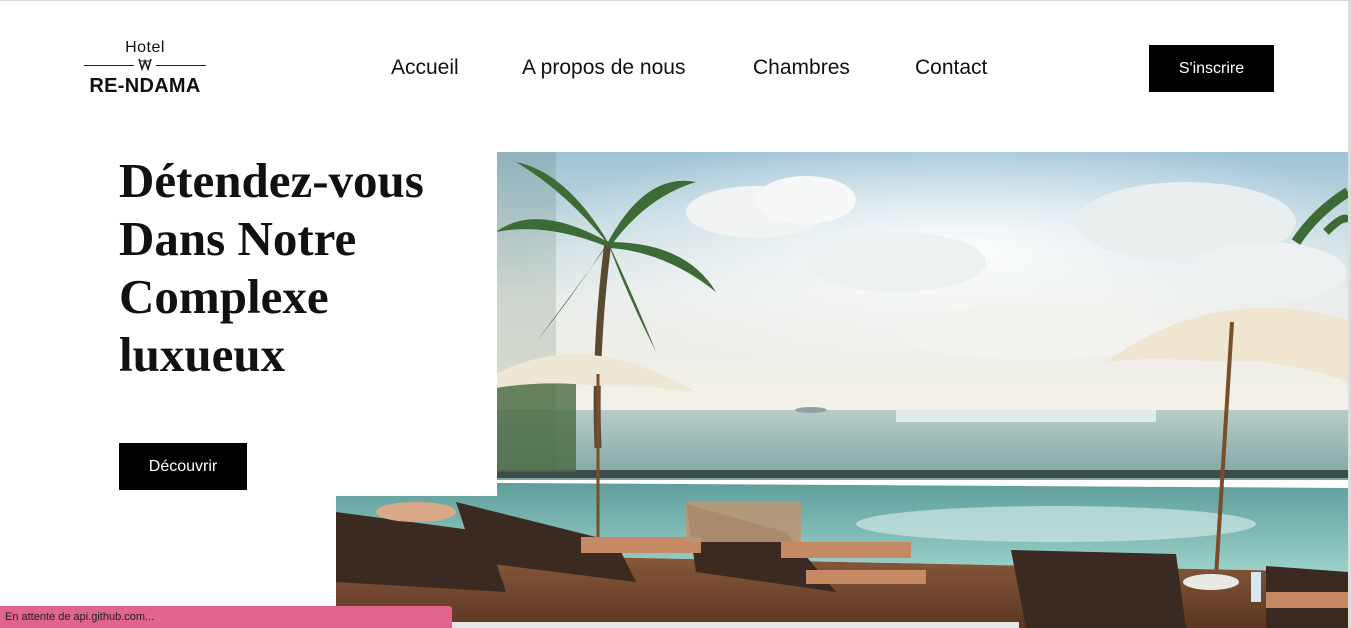  I want to click on hero-title-line: luxueux, so click(202, 354).